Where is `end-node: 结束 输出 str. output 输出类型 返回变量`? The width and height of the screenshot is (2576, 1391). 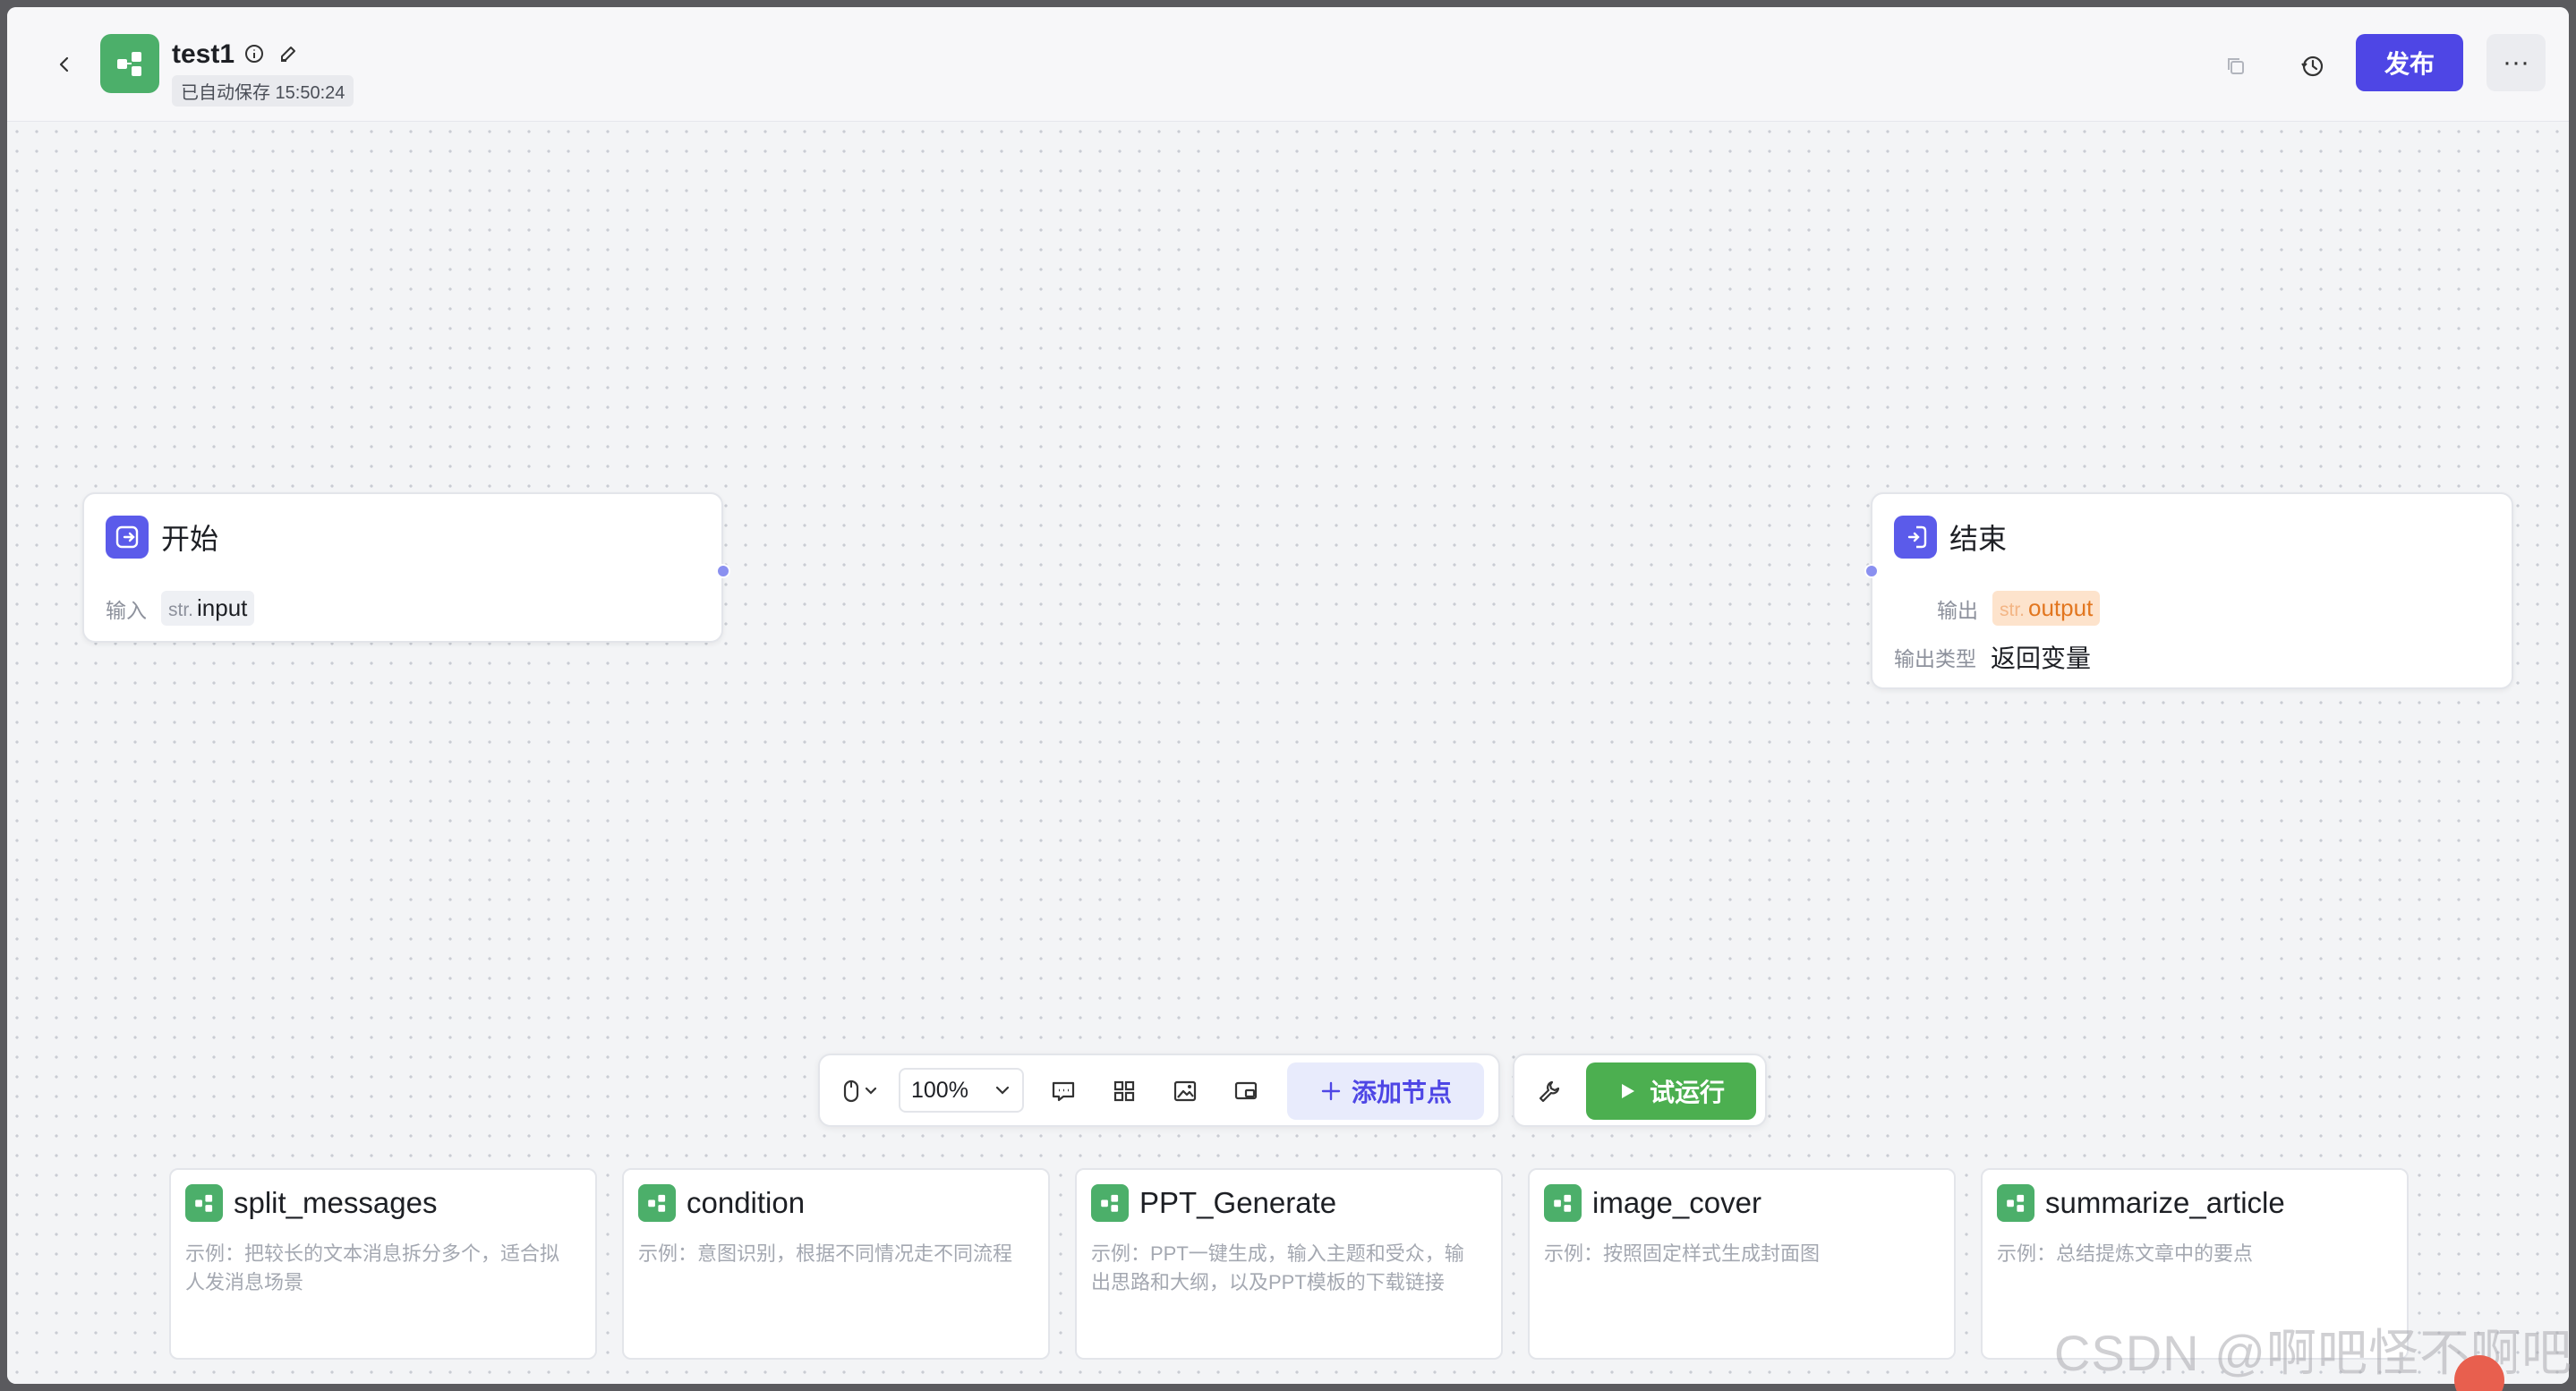 end-node: 结束 输出 str. output 输出类型 返回变量 is located at coordinates (2188, 591).